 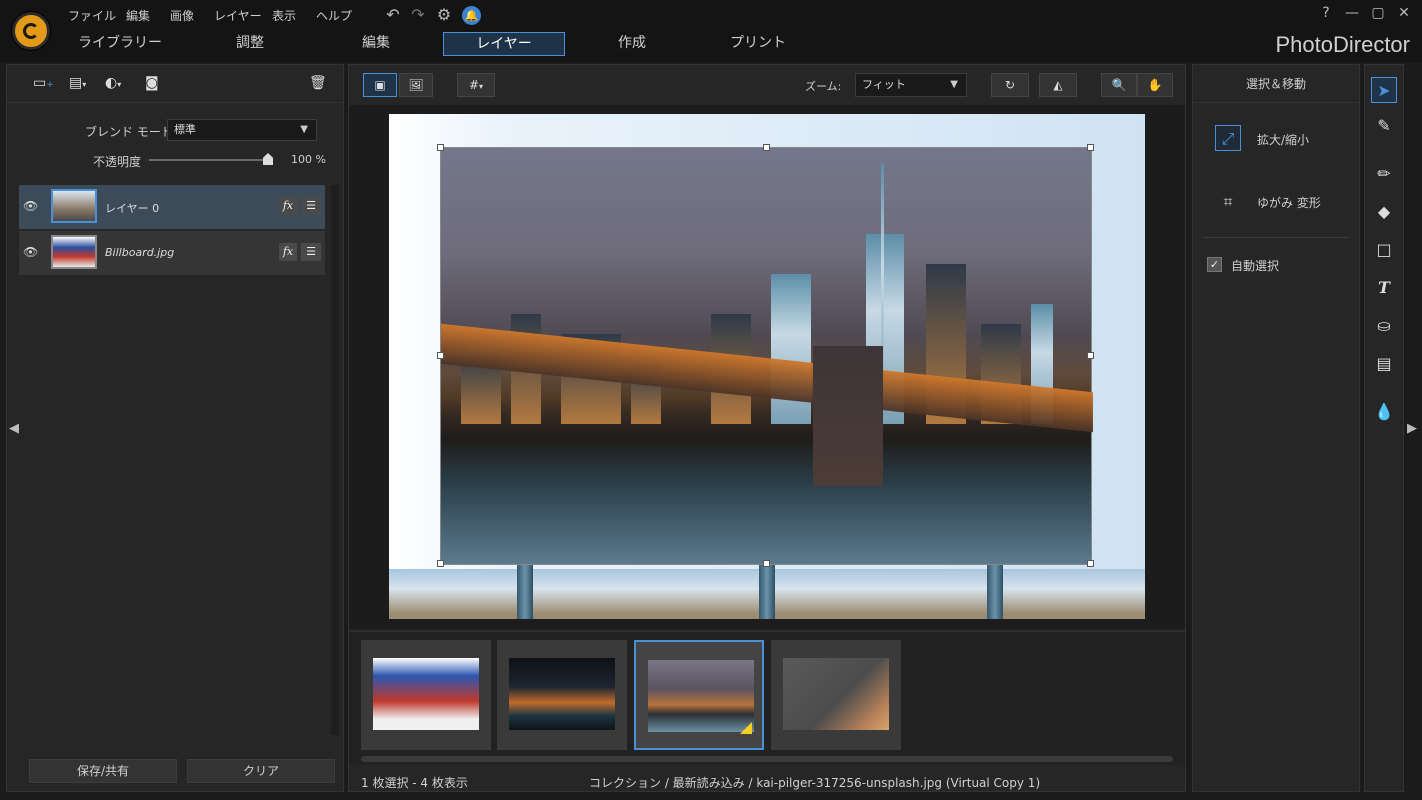 I want to click on layer-row-layer0: 👁 レイヤー 0 fx ☰, so click(x=172, y=207).